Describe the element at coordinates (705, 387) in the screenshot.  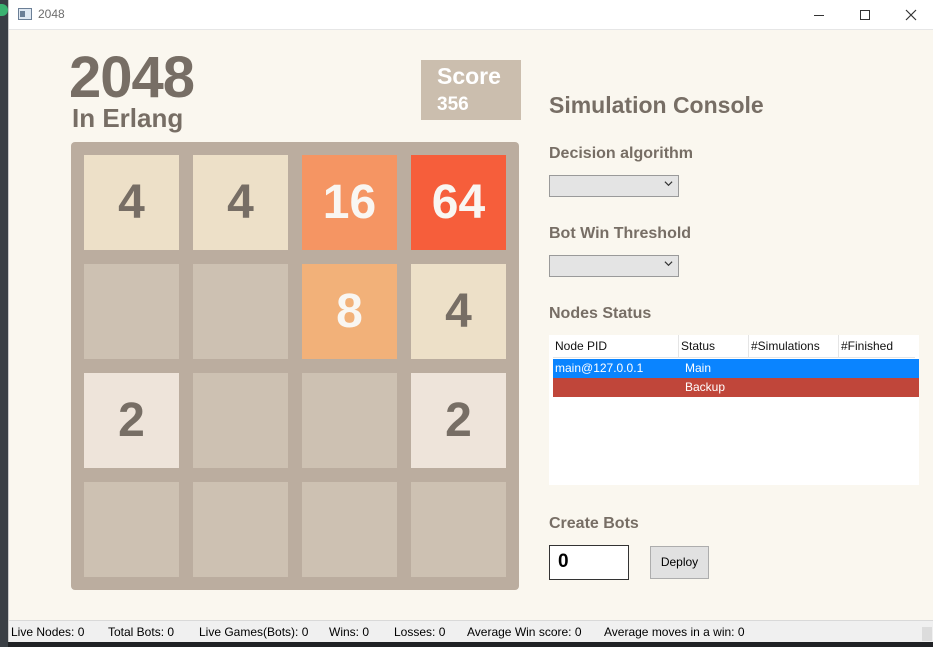
I see `cell-status: Backup` at that location.